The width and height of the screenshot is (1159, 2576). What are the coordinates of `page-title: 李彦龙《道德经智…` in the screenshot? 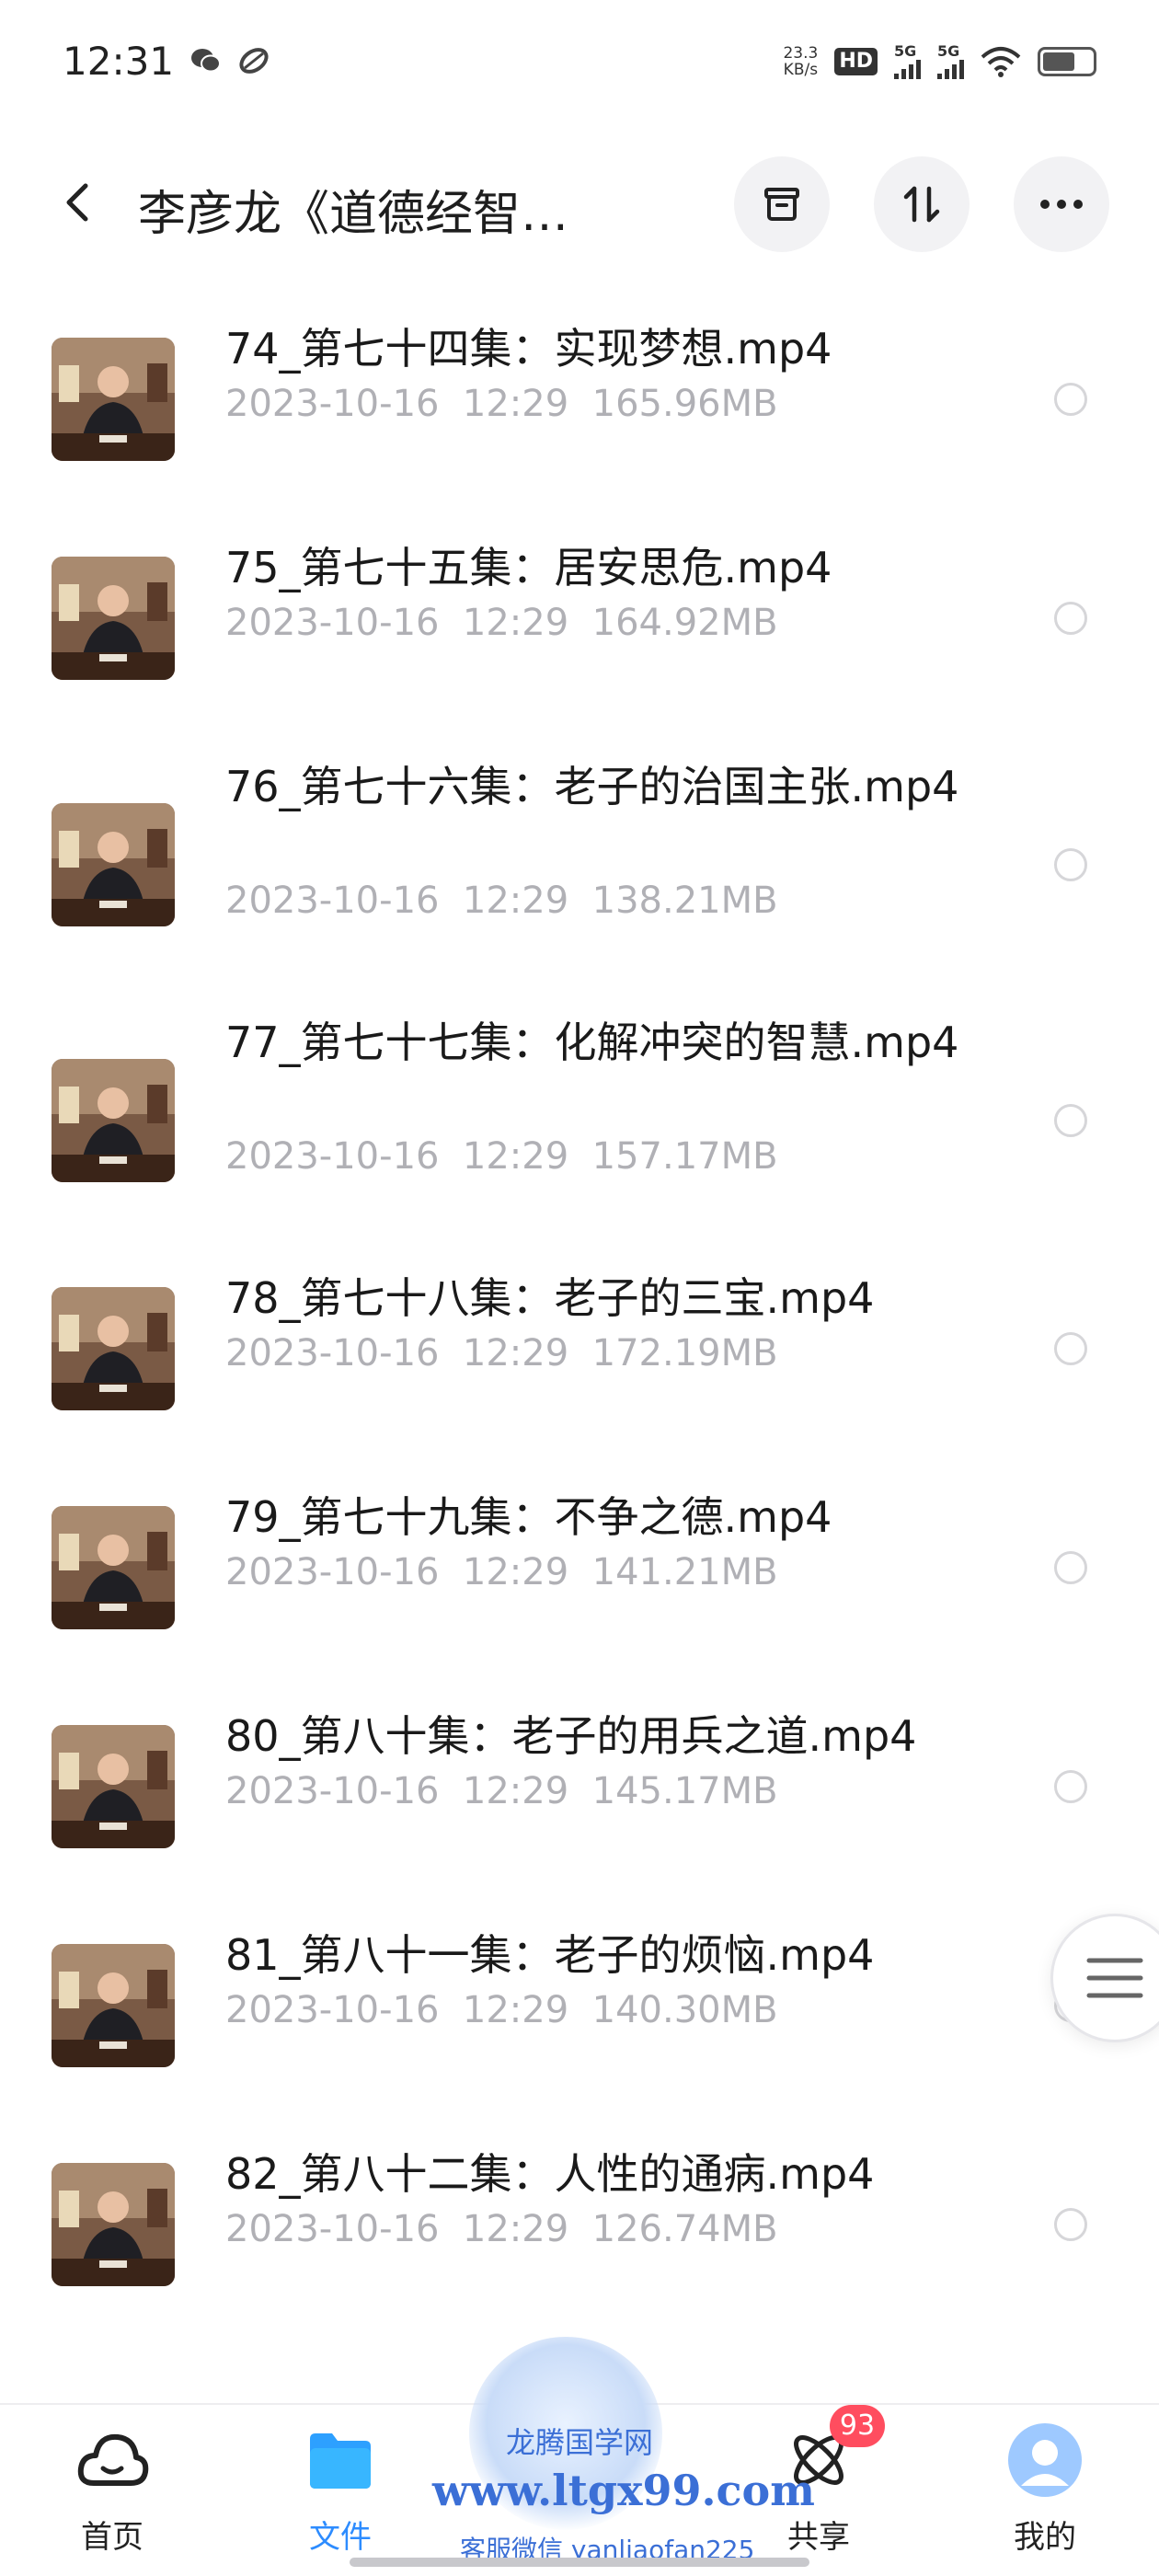 It's located at (353, 214).